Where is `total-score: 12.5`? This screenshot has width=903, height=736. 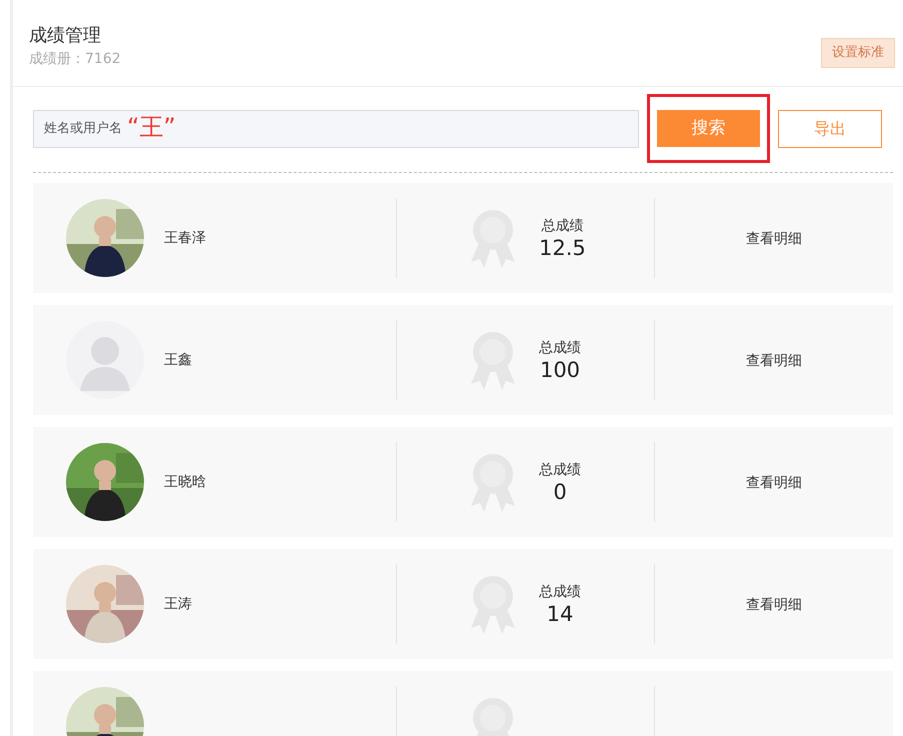 total-score: 12.5 is located at coordinates (562, 248).